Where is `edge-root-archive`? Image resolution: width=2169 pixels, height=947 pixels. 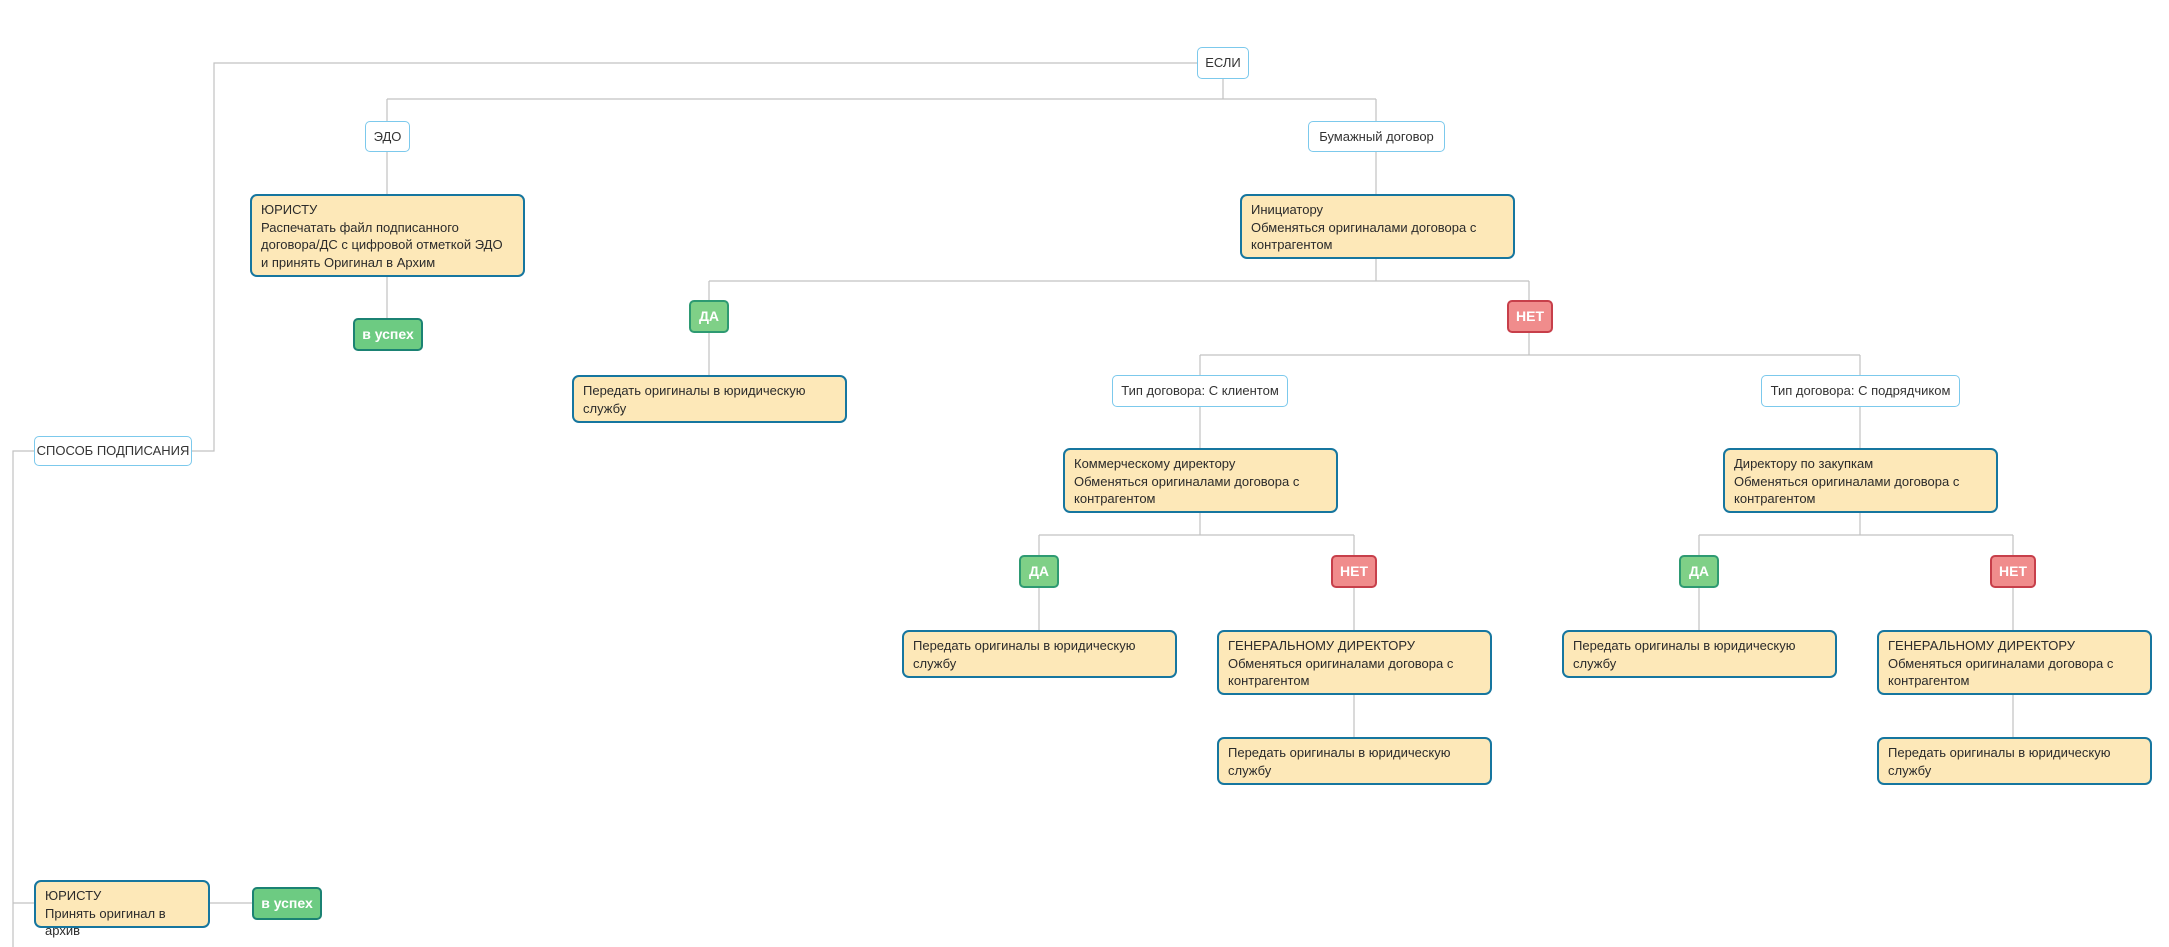
edge-root-archive is located at coordinates (23, 698).